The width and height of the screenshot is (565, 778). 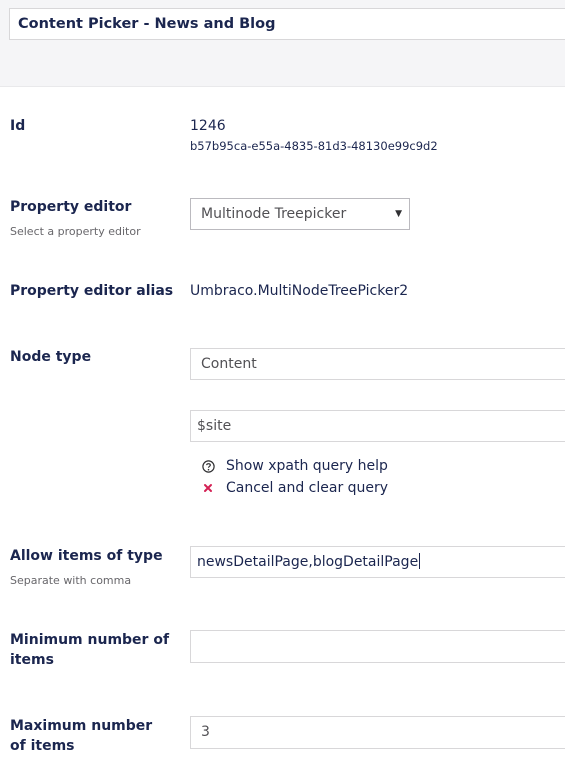 What do you see at coordinates (398, 214) in the screenshot?
I see `chevron-down-icon: ▼` at bounding box center [398, 214].